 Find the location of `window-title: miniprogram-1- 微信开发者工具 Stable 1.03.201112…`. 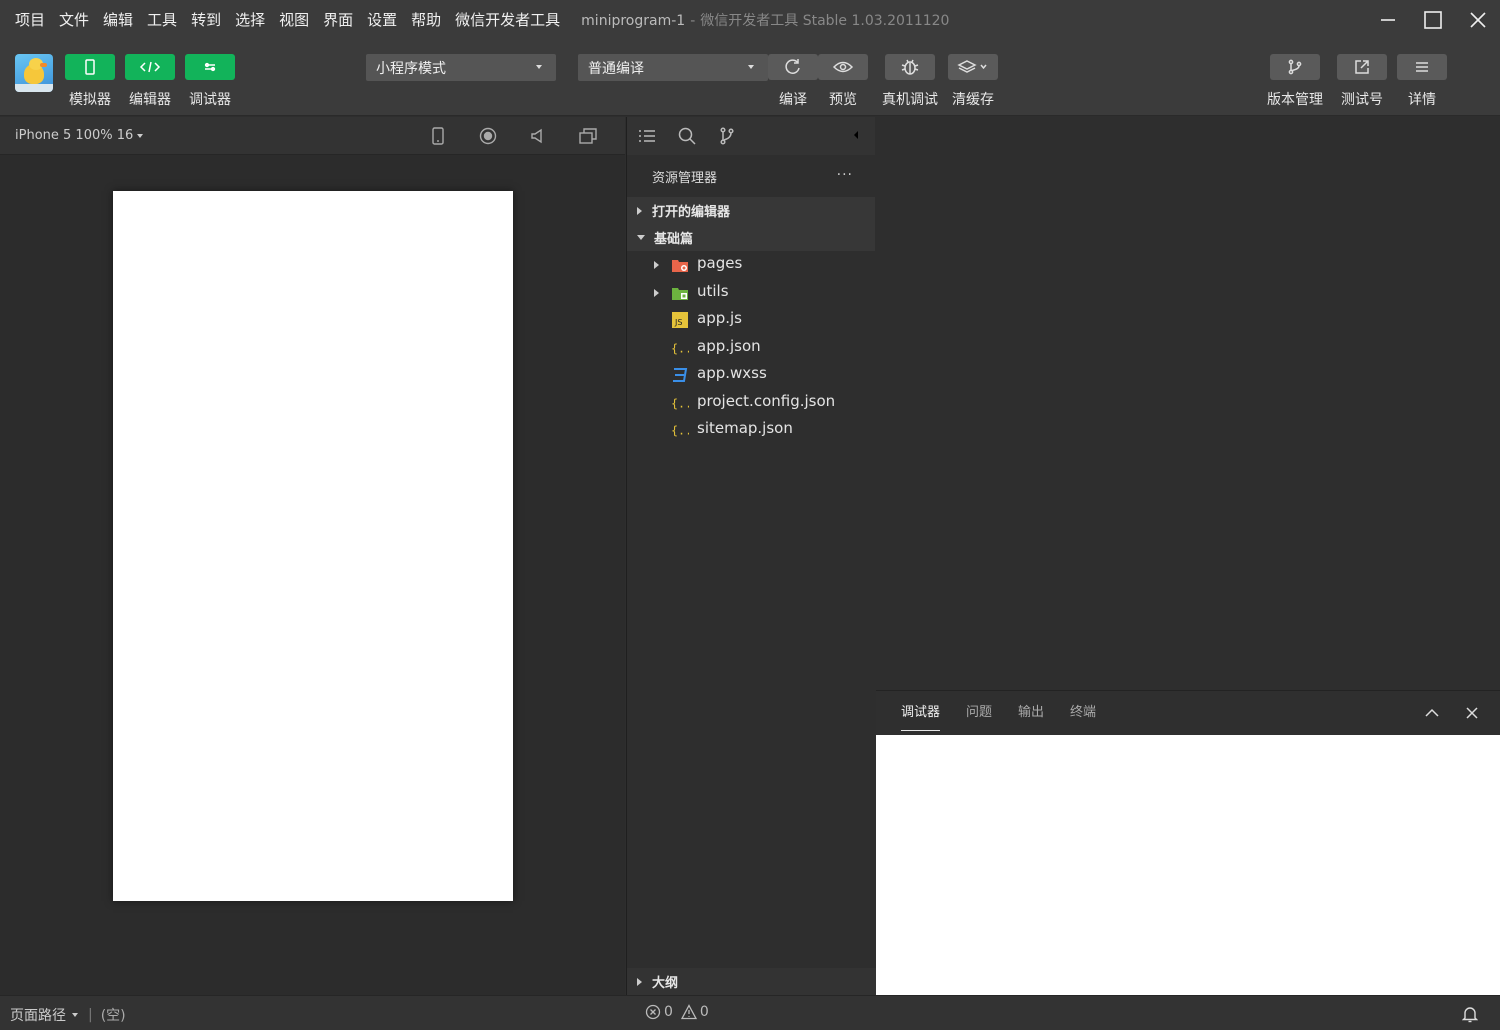

window-title: miniprogram-1- 微信开发者工具 Stable 1.03.201112… is located at coordinates (765, 20).